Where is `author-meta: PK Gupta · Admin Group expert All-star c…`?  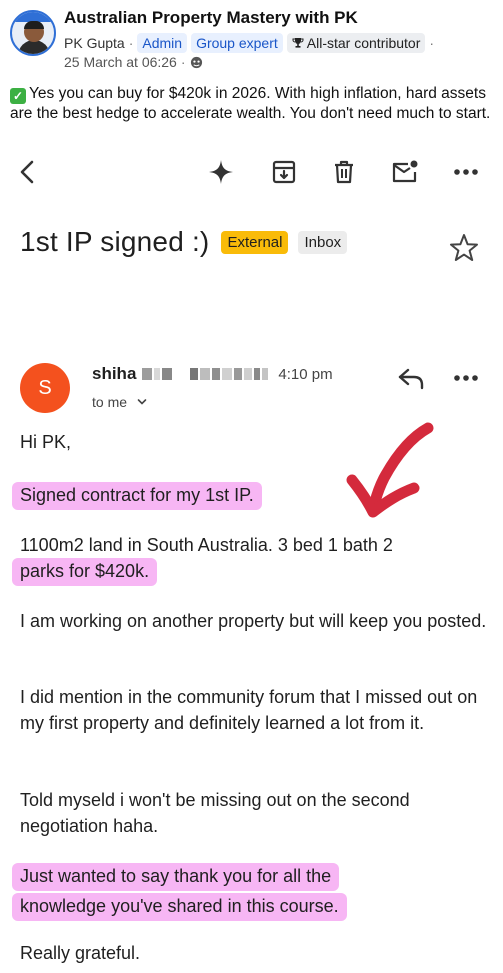
author-meta: PK Gupta · Admin Group expert All-star c… is located at coordinates (249, 43).